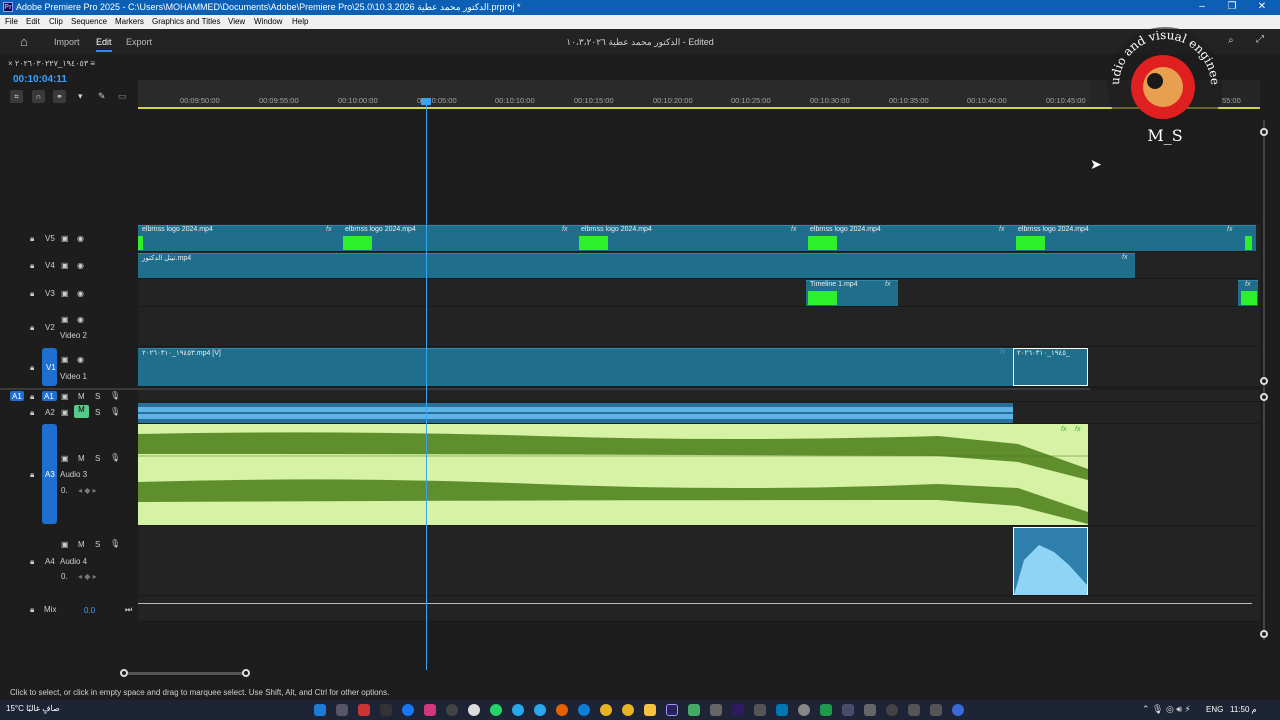 This screenshot has width=1280, height=720. I want to click on track-v2, so click(699, 327).